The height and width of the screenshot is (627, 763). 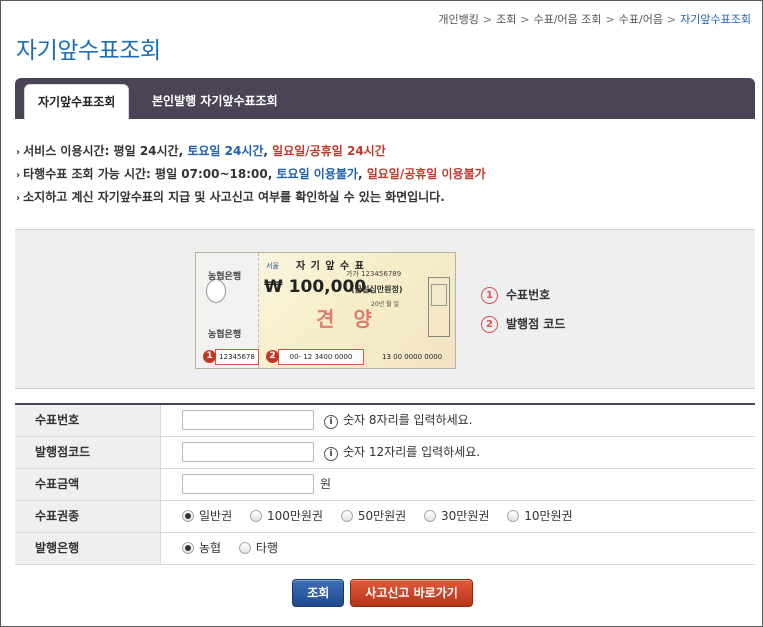 I want to click on marker-2-icon: 2, so click(x=272, y=356).